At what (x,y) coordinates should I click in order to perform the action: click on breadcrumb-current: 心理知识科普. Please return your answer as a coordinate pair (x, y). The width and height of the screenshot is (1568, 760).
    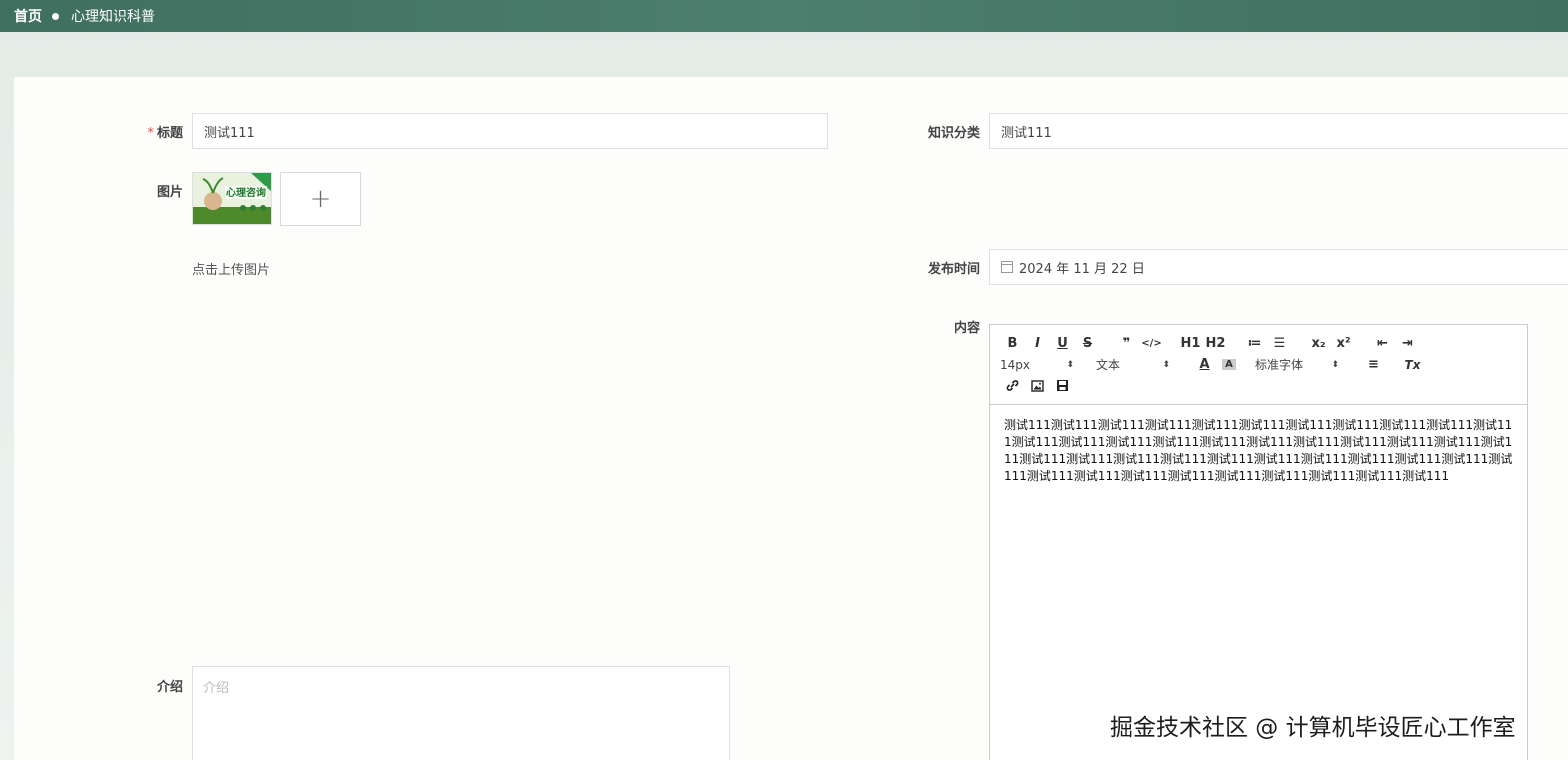
    Looking at the image, I should click on (113, 17).